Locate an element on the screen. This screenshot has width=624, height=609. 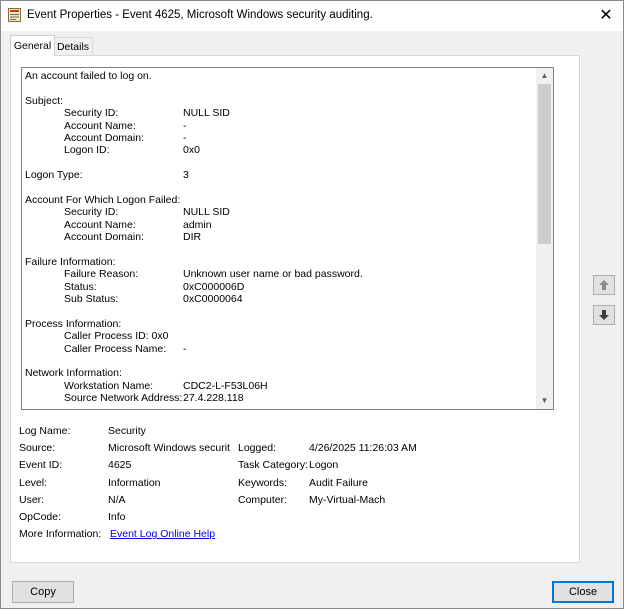
close-button: Close is located at coordinates (583, 592).